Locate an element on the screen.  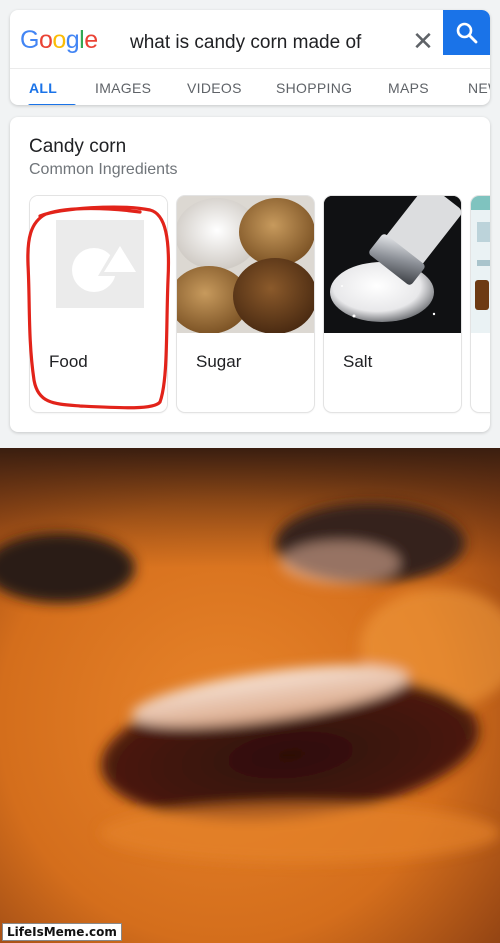
logo-letter-e: e is located at coordinates (91, 40).